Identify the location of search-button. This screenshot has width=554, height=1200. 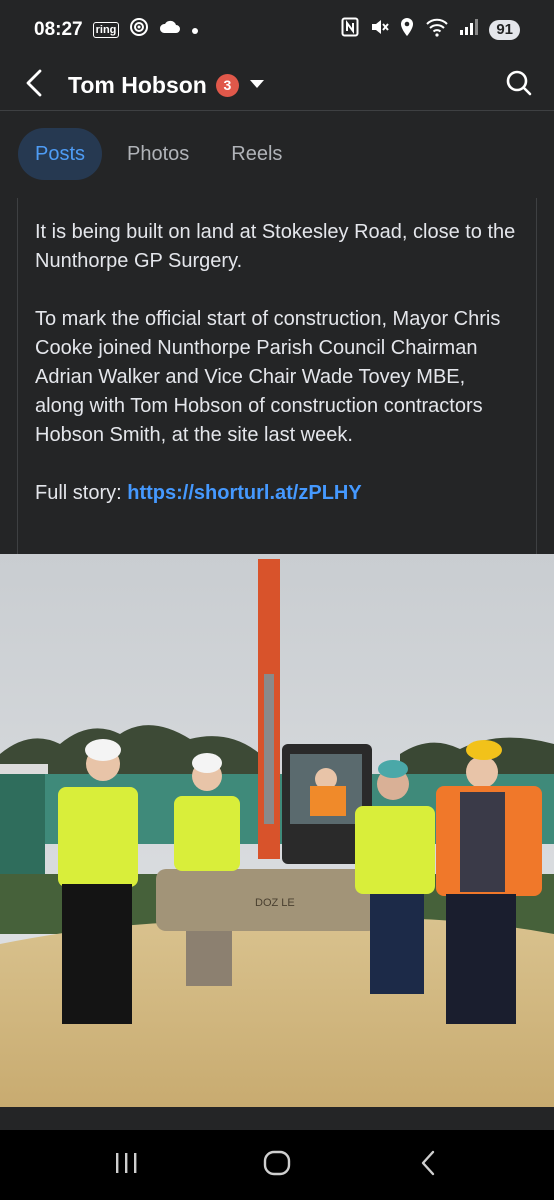
(519, 85).